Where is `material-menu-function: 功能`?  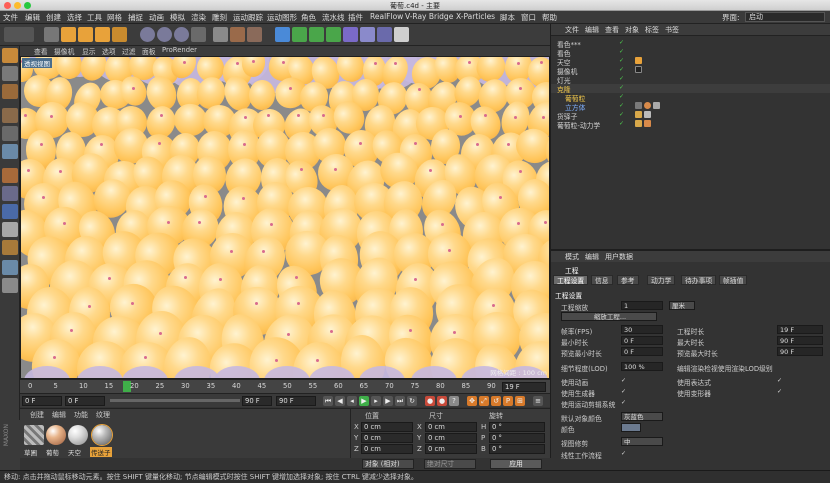 material-menu-function: 功能 is located at coordinates (81, 415).